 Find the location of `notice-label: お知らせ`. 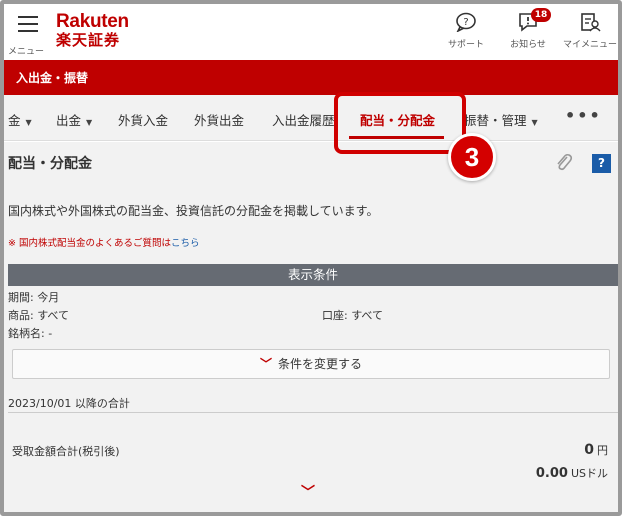

notice-label: お知らせ is located at coordinates (528, 45).